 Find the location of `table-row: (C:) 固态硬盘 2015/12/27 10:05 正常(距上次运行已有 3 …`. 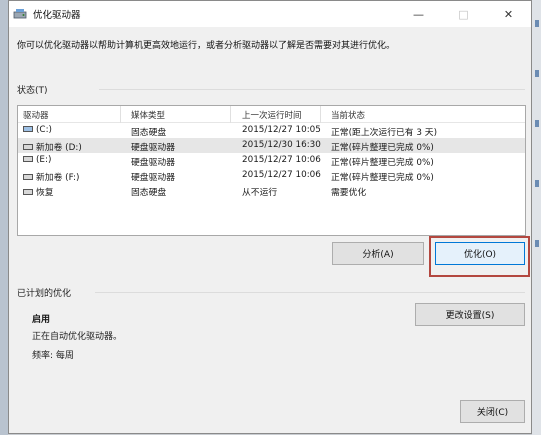

table-row: (C:) 固态硬盘 2015/12/27 10:05 正常(距上次运行已有 3 … is located at coordinates (271, 130).